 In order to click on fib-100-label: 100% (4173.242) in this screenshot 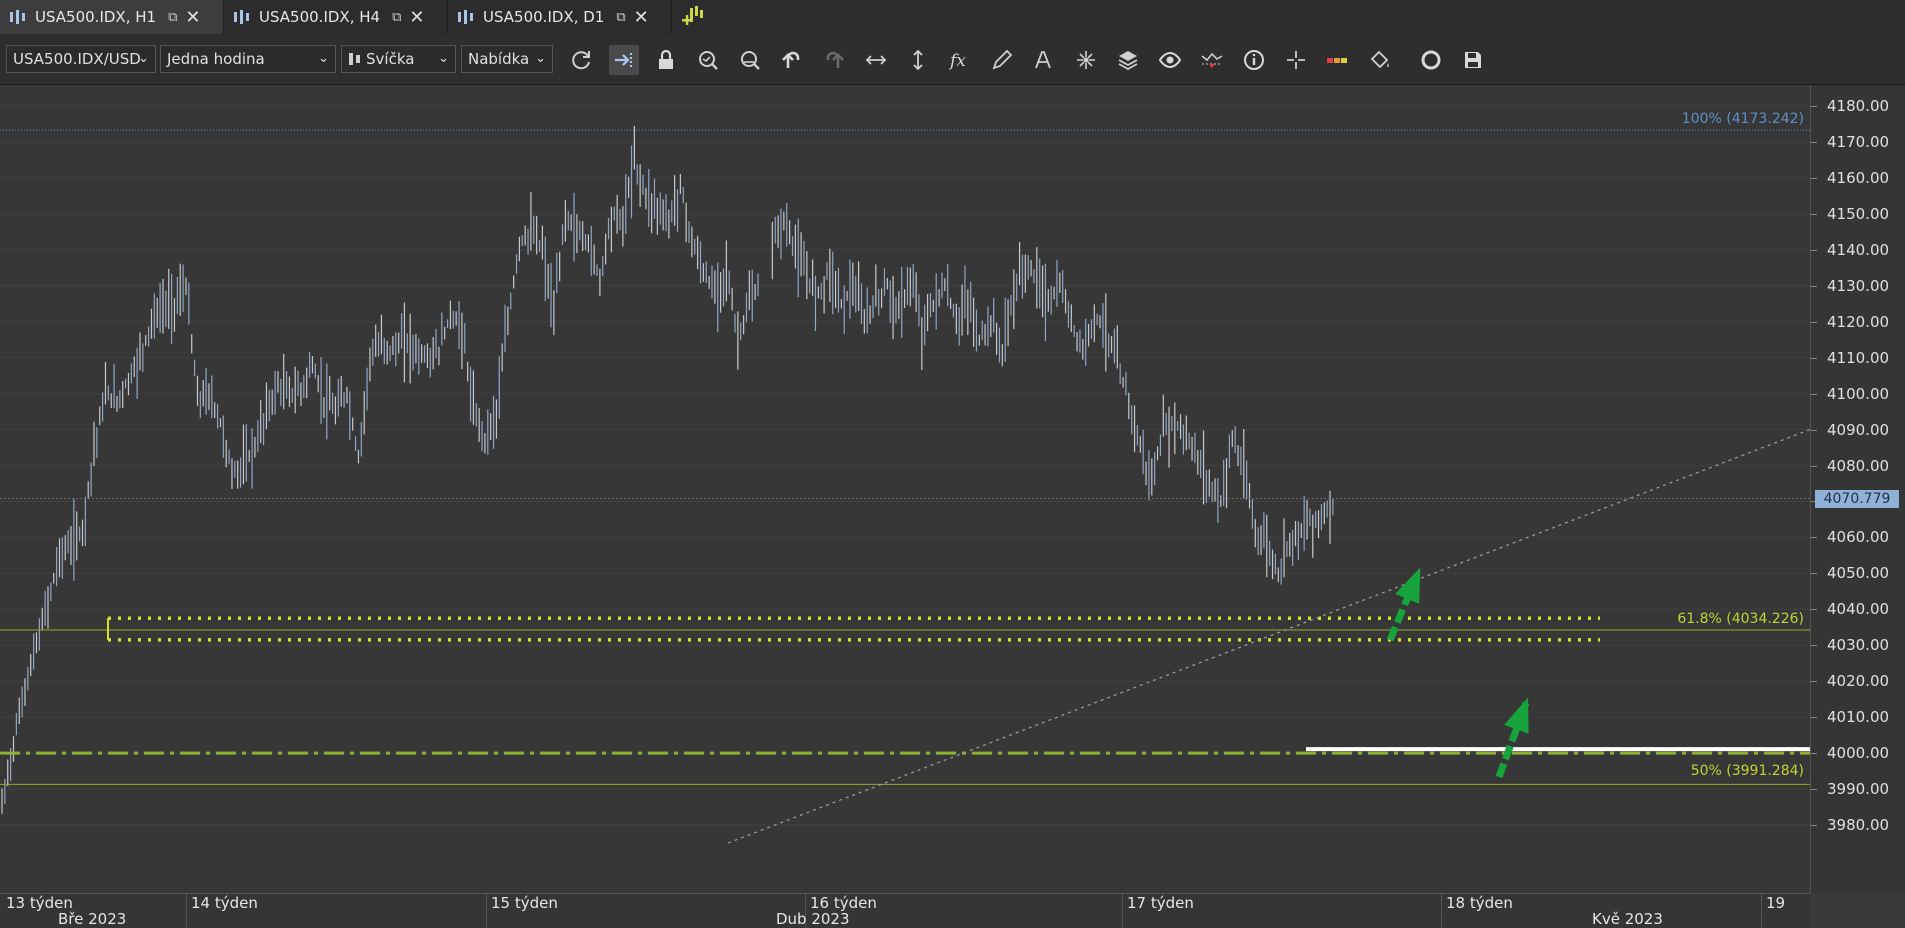, I will do `click(1742, 119)`.